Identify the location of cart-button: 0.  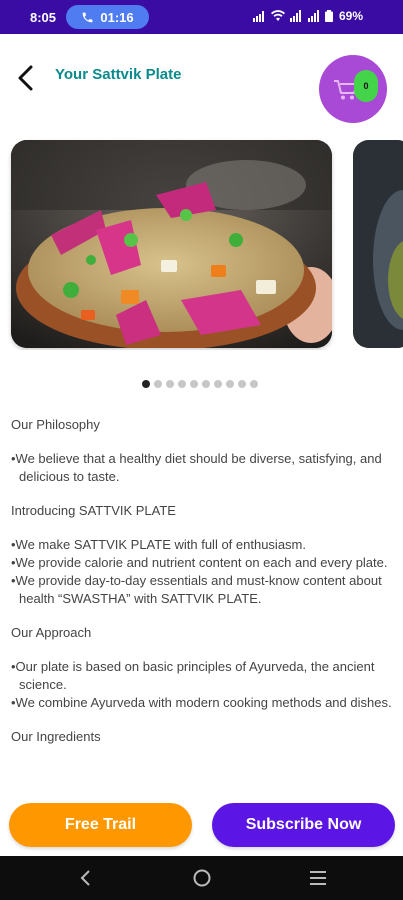
(353, 89).